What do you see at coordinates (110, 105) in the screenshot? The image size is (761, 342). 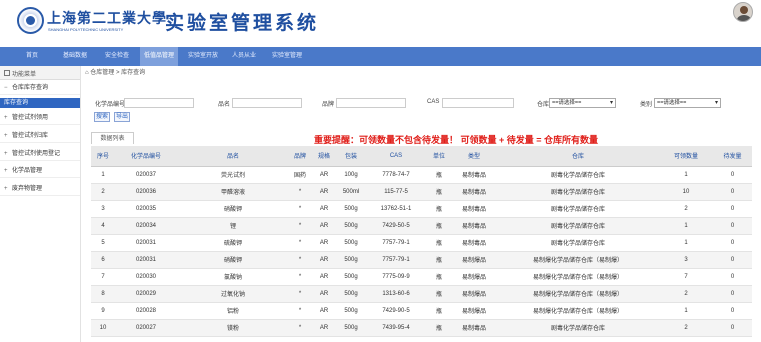 I see `filter-label-chemical-no: 化学品编号` at bounding box center [110, 105].